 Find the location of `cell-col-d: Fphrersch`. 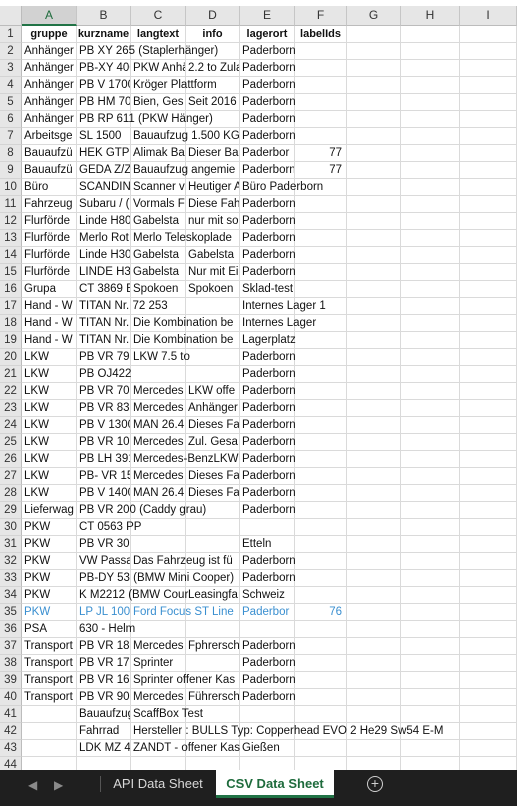

cell-col-d: Fphrersch is located at coordinates (213, 646).